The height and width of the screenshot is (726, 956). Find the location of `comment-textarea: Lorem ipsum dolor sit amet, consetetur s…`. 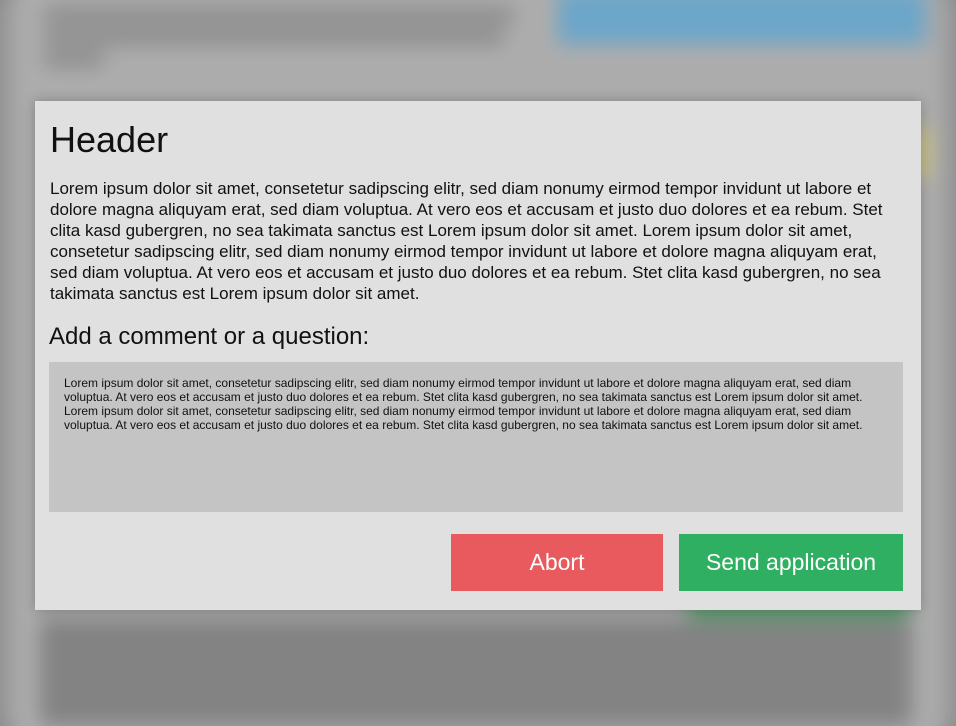

comment-textarea: Lorem ipsum dolor sit amet, consetetur s… is located at coordinates (465, 439).